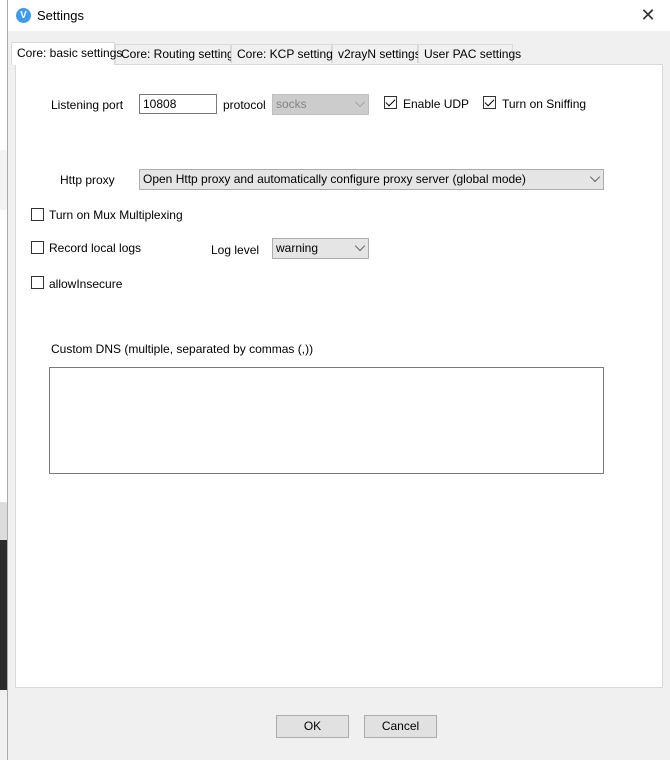 The width and height of the screenshot is (670, 760). What do you see at coordinates (285, 53) in the screenshot?
I see `tab-core-kcp-settings: Core: KCP settings` at bounding box center [285, 53].